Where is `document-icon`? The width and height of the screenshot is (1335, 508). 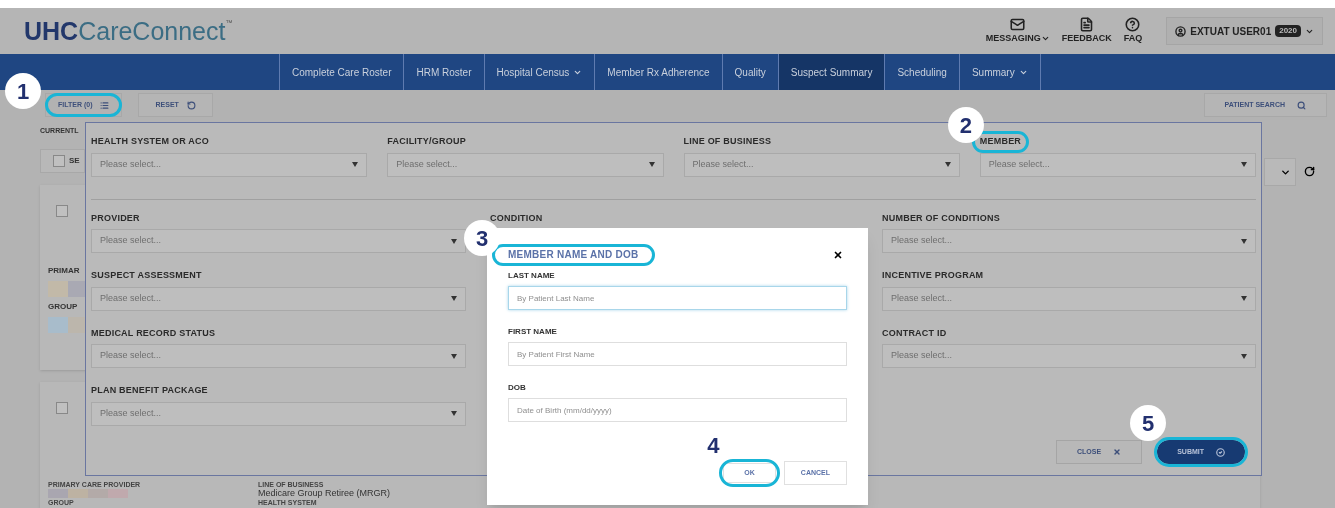 document-icon is located at coordinates (1087, 24).